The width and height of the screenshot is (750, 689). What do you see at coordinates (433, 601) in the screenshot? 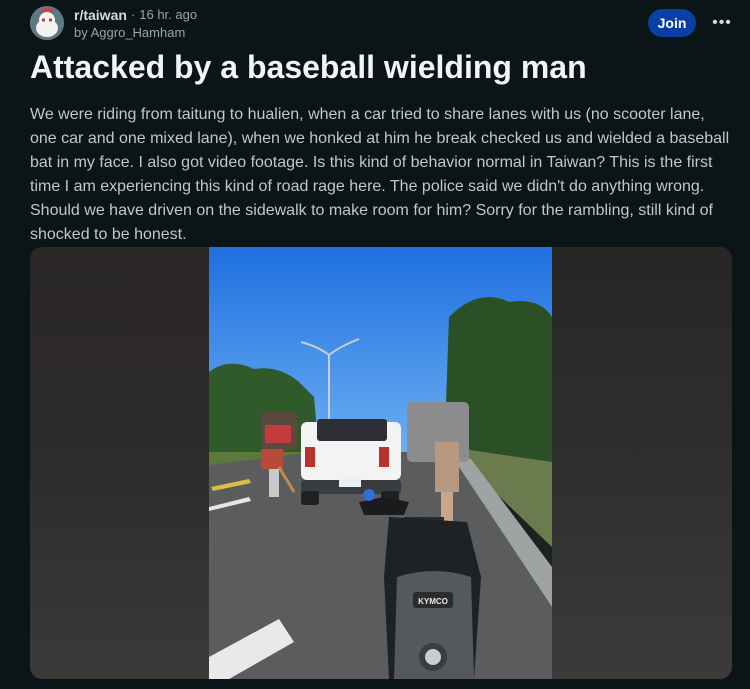
I see `scooter-brand-label: KYMCO` at bounding box center [433, 601].